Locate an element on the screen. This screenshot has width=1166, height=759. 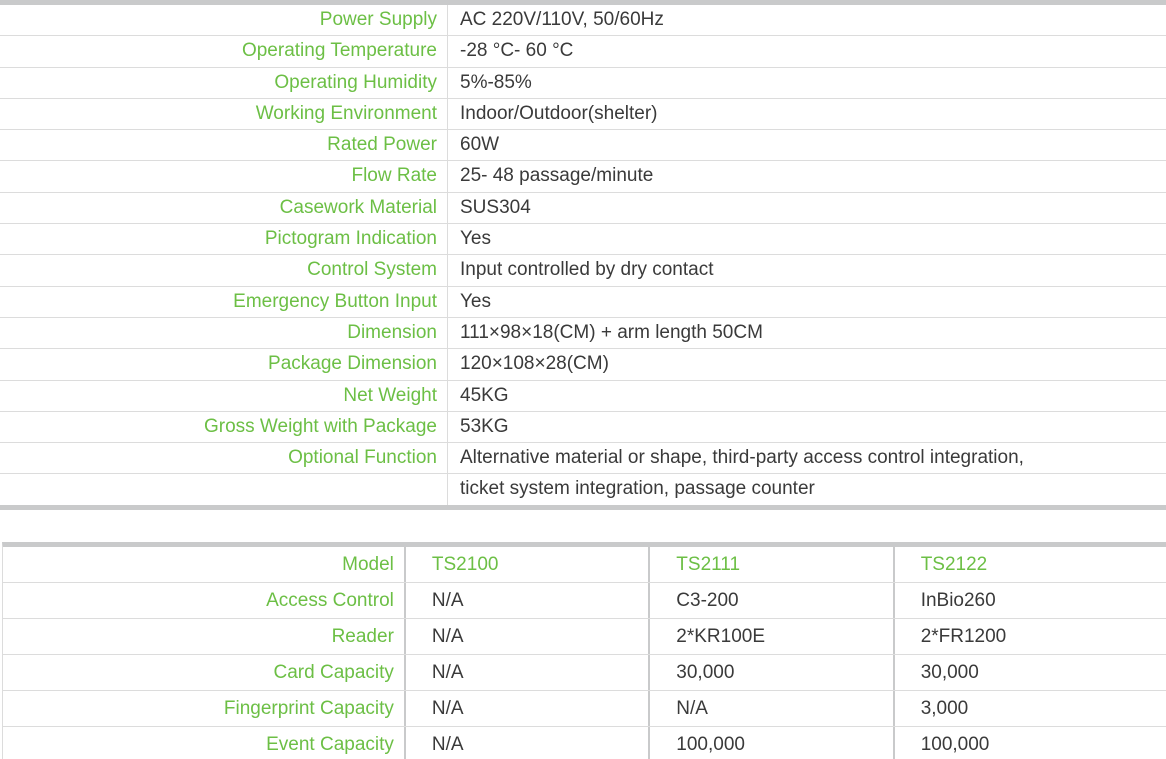
spec-value: AC 220V/110V, 50/60Hz is located at coordinates (806, 20).